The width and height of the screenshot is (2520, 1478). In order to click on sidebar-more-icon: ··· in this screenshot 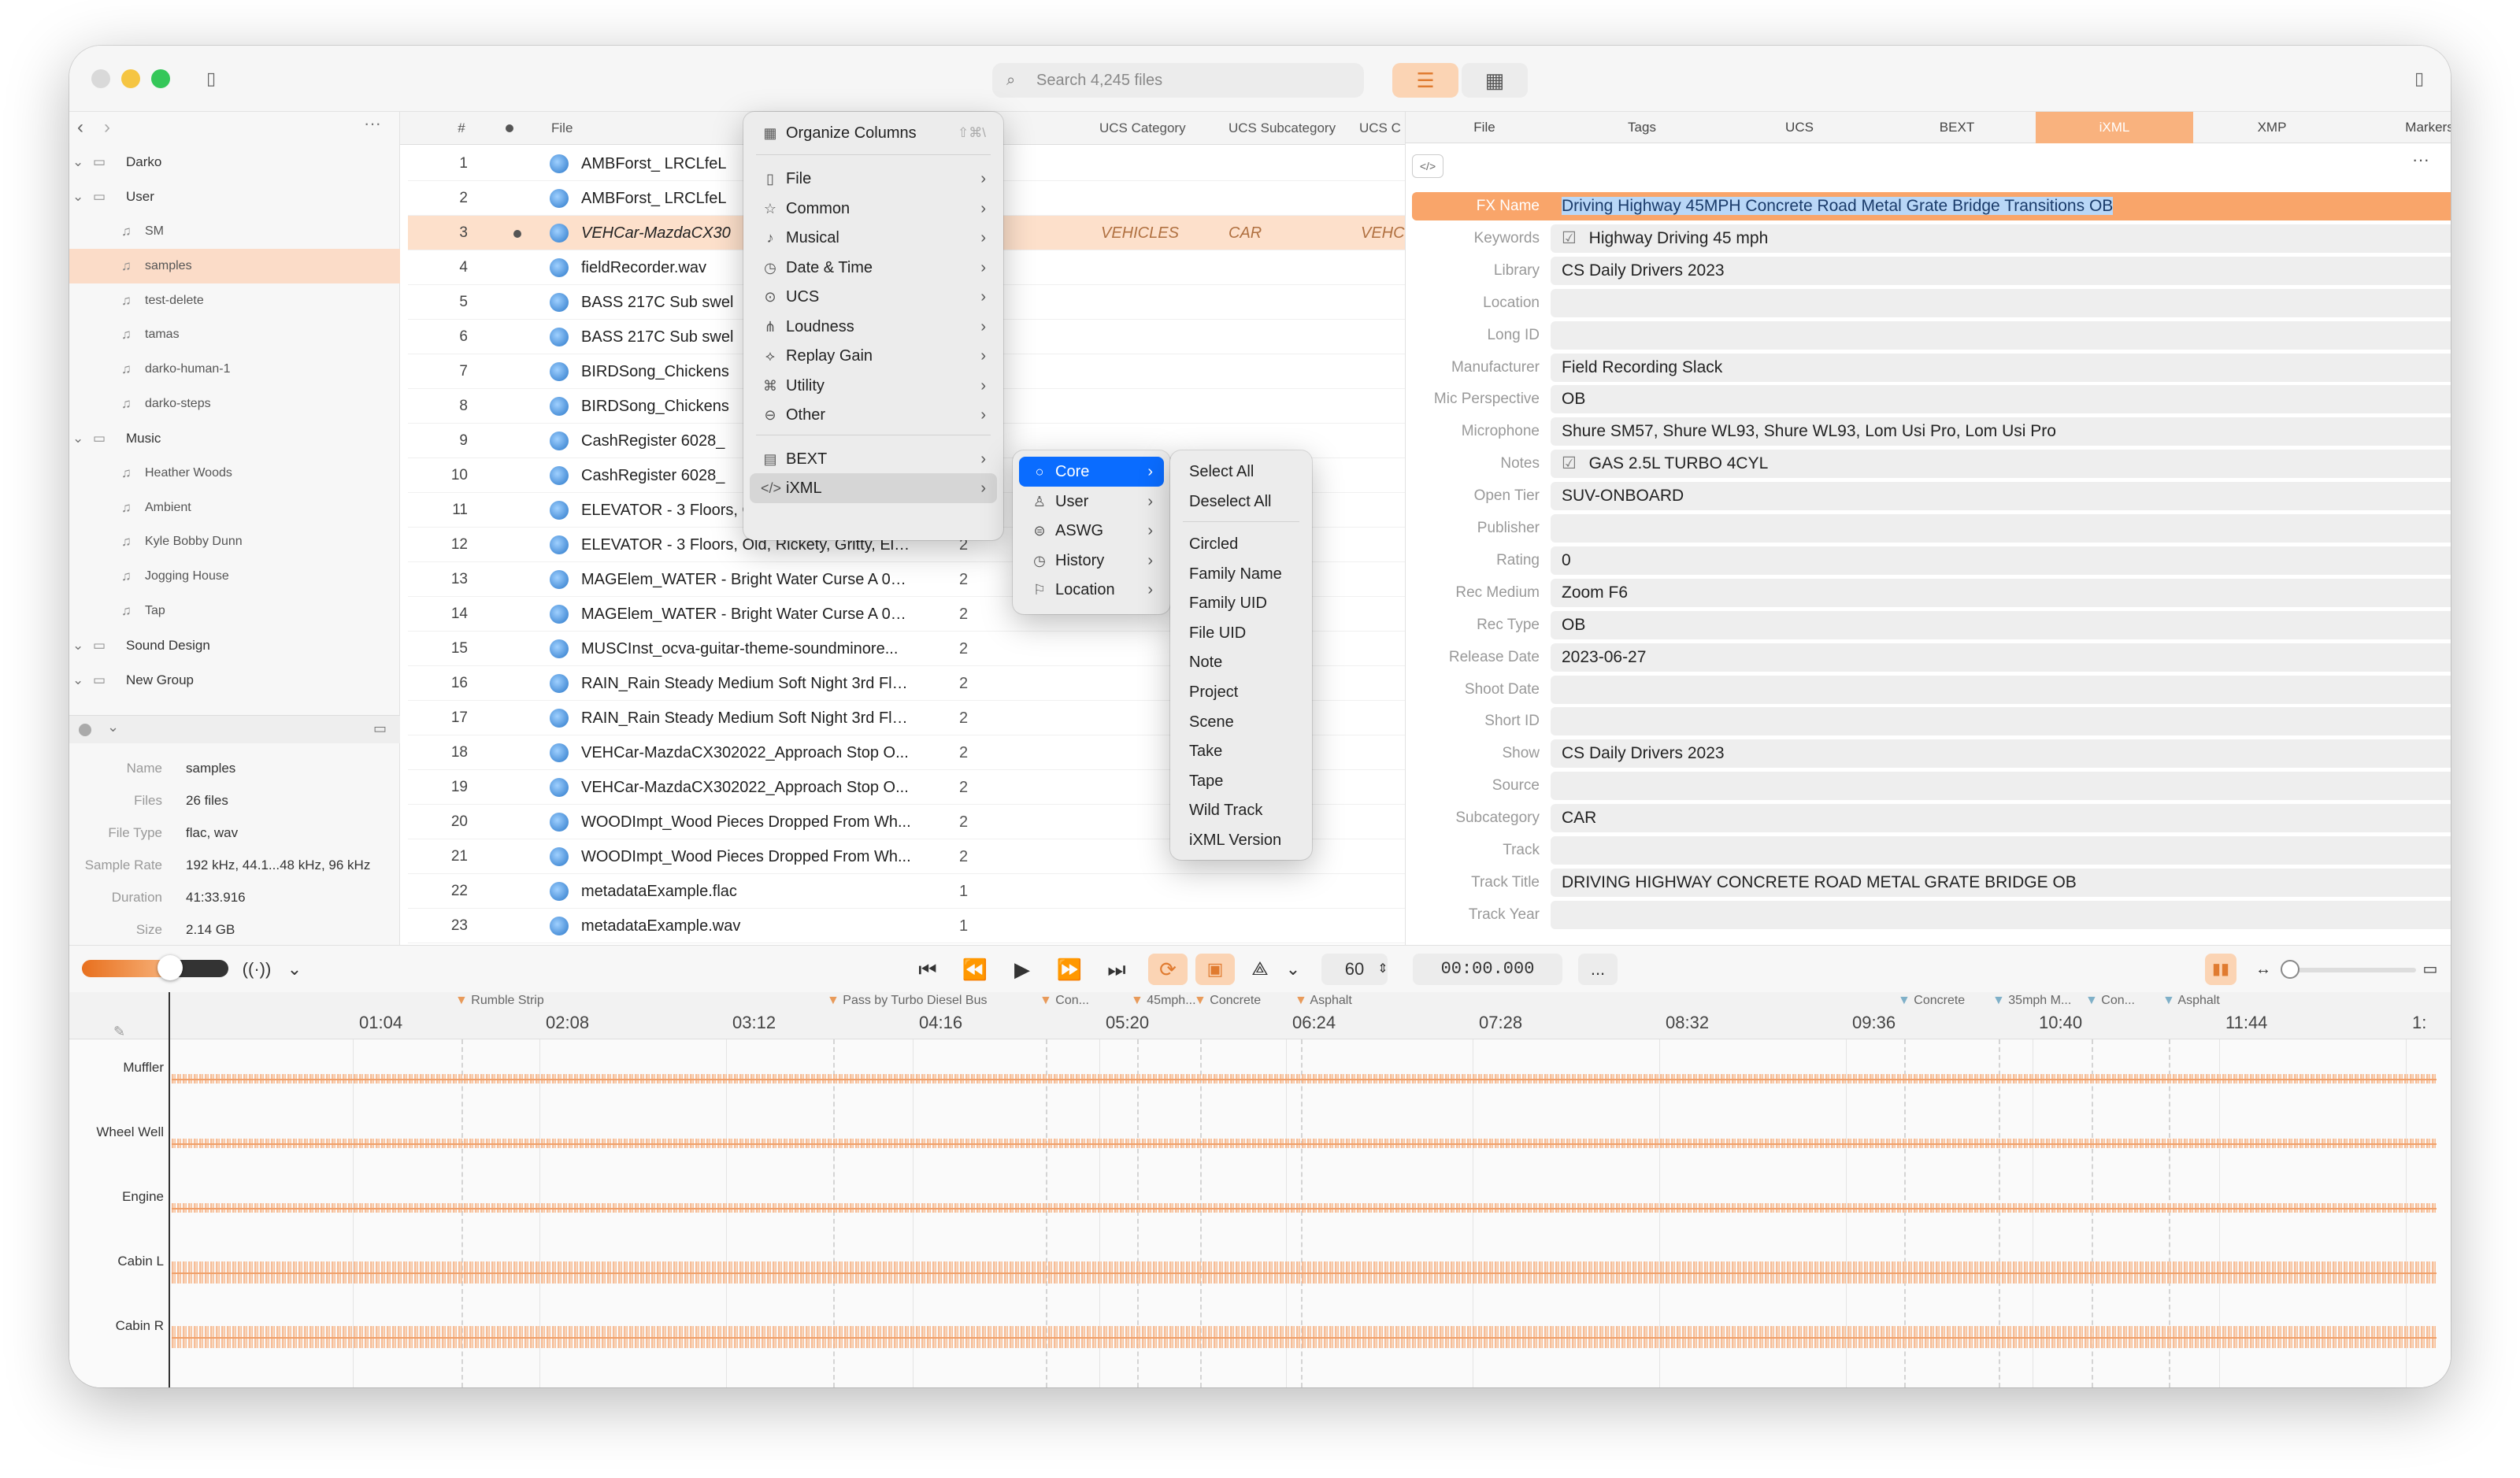, I will do `click(372, 123)`.